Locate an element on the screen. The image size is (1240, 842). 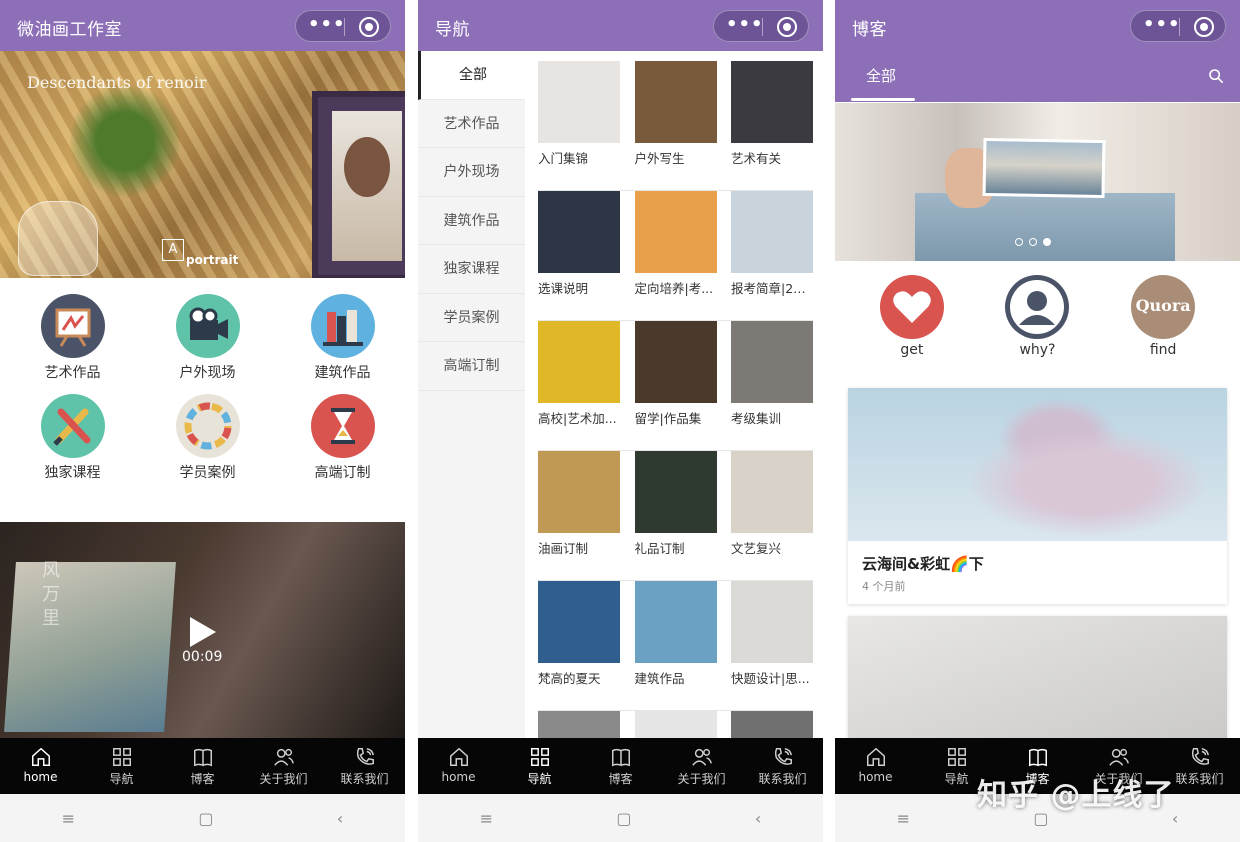
sidebar-item-all: 全部 is located at coordinates (471, 75).